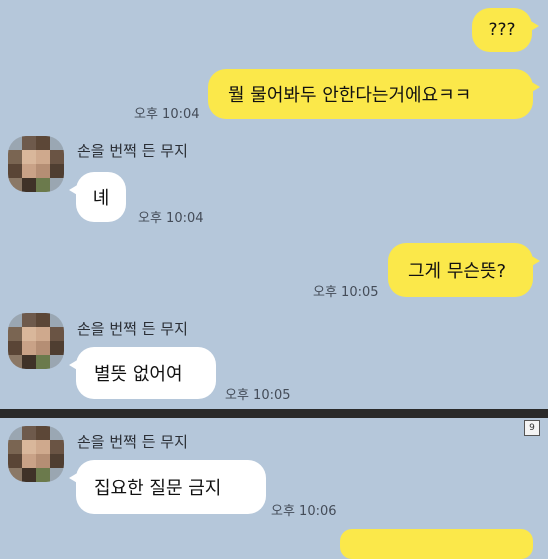  Describe the element at coordinates (502, 30) in the screenshot. I see `message-text: ???` at that location.